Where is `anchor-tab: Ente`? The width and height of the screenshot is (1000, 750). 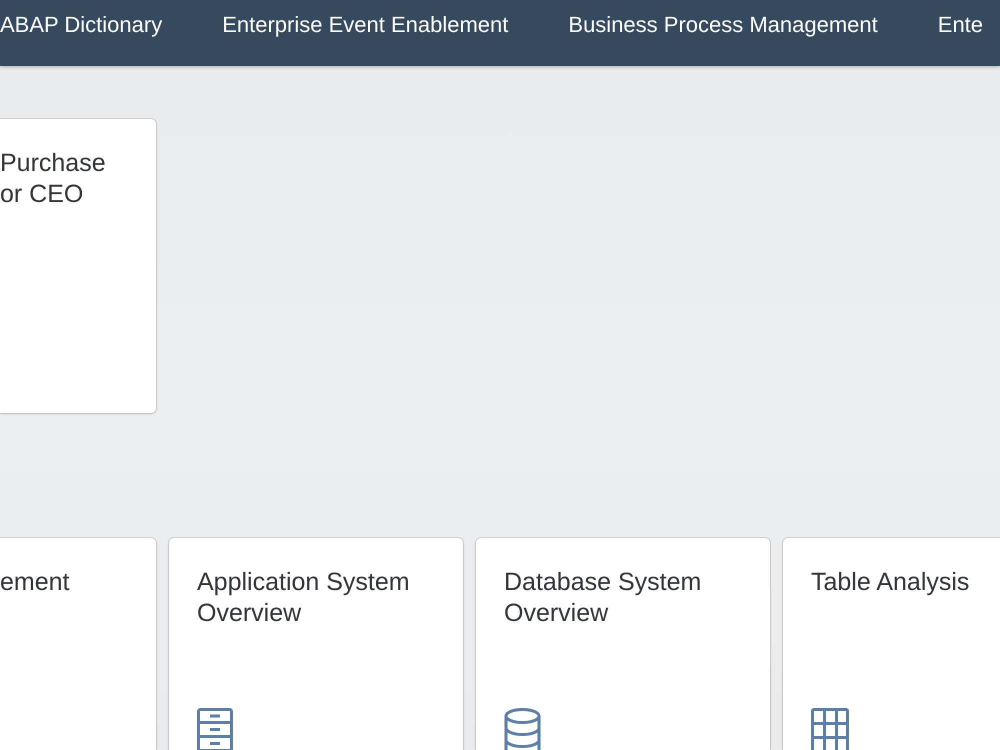
anchor-tab: Ente is located at coordinates (961, 26).